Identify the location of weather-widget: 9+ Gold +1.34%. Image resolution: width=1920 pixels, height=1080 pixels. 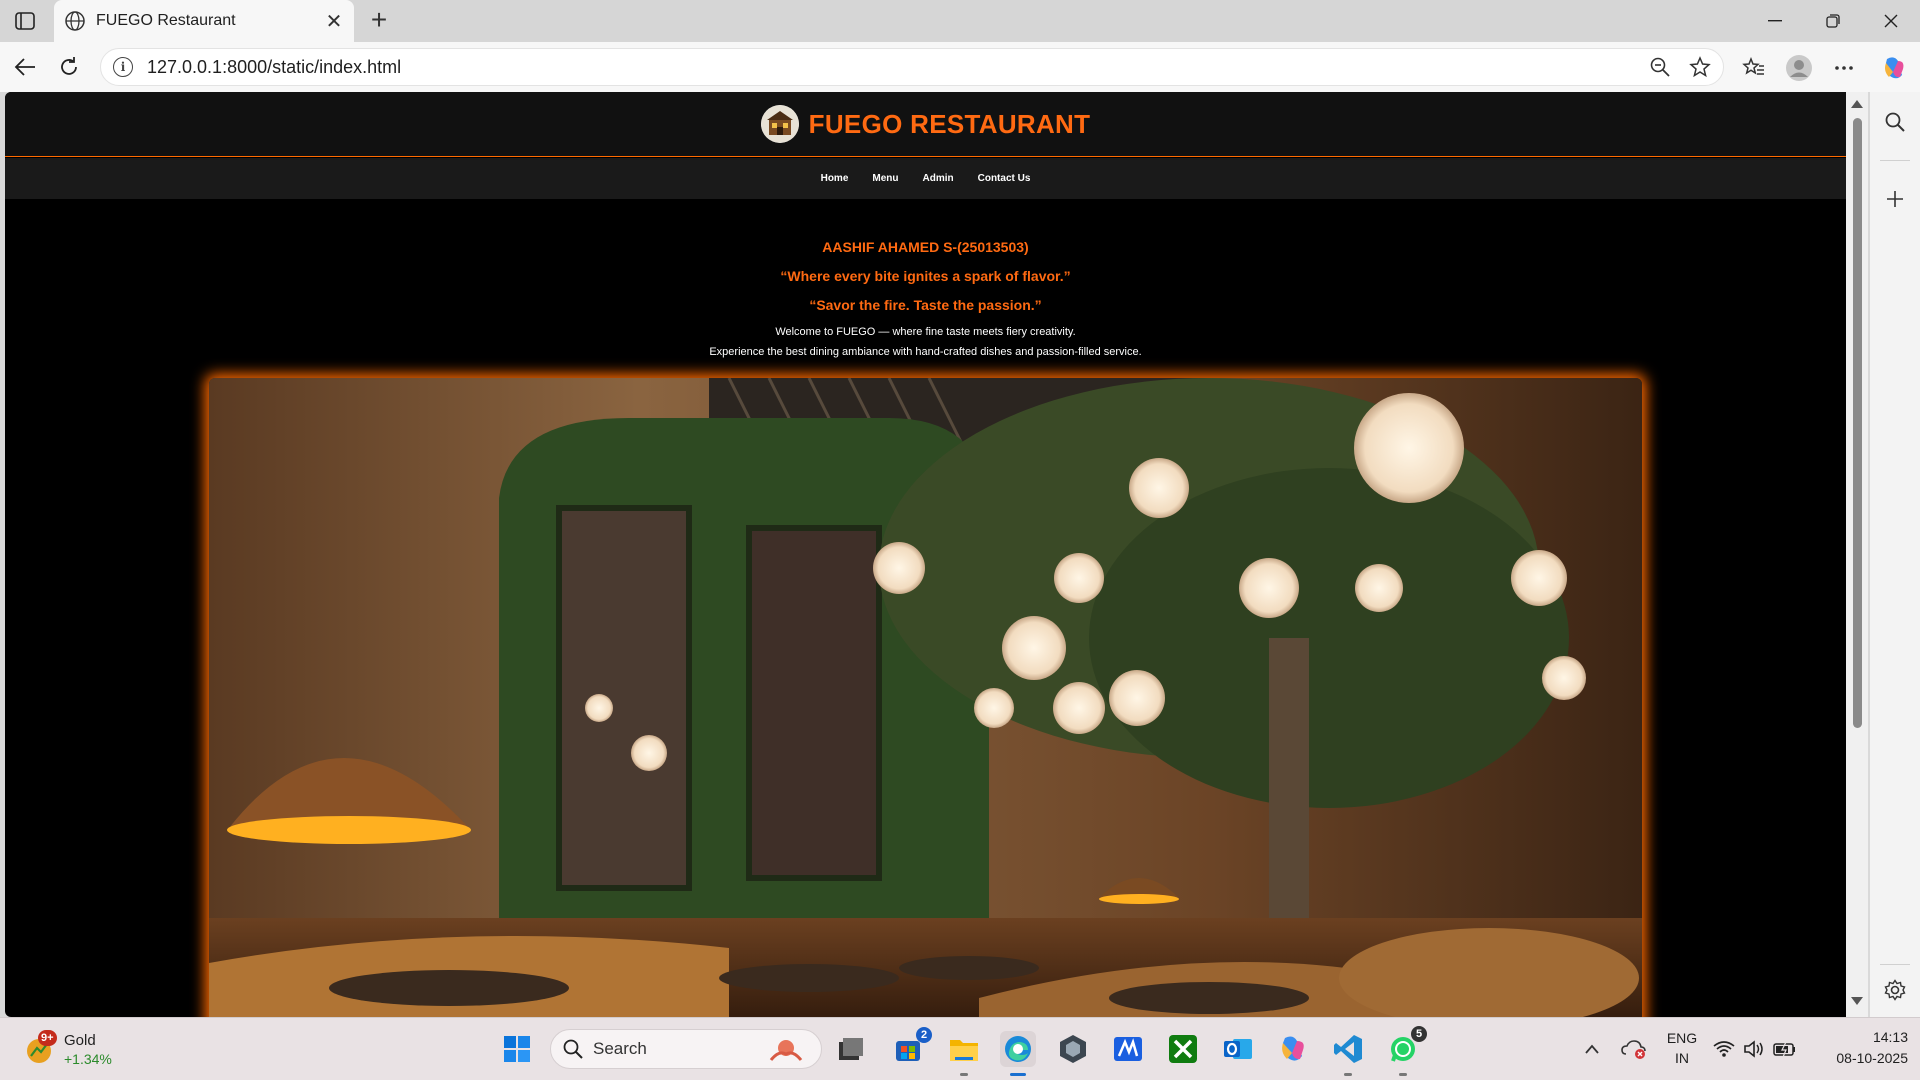
(82, 1050).